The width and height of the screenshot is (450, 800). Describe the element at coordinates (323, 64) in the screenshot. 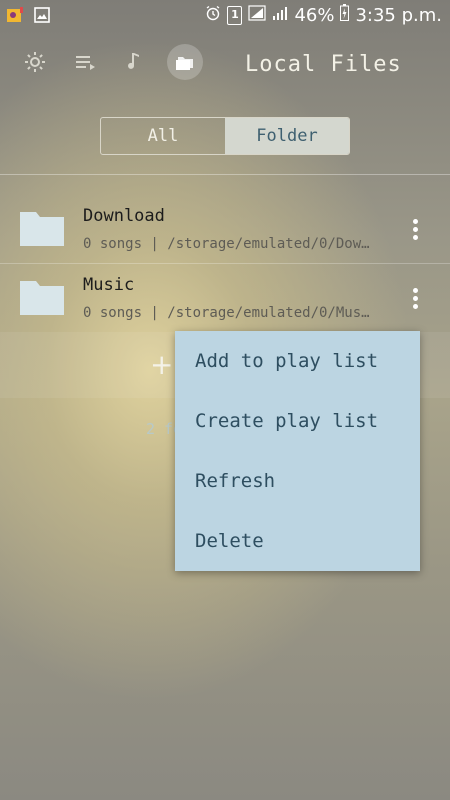

I see `page-title: Local Files` at that location.